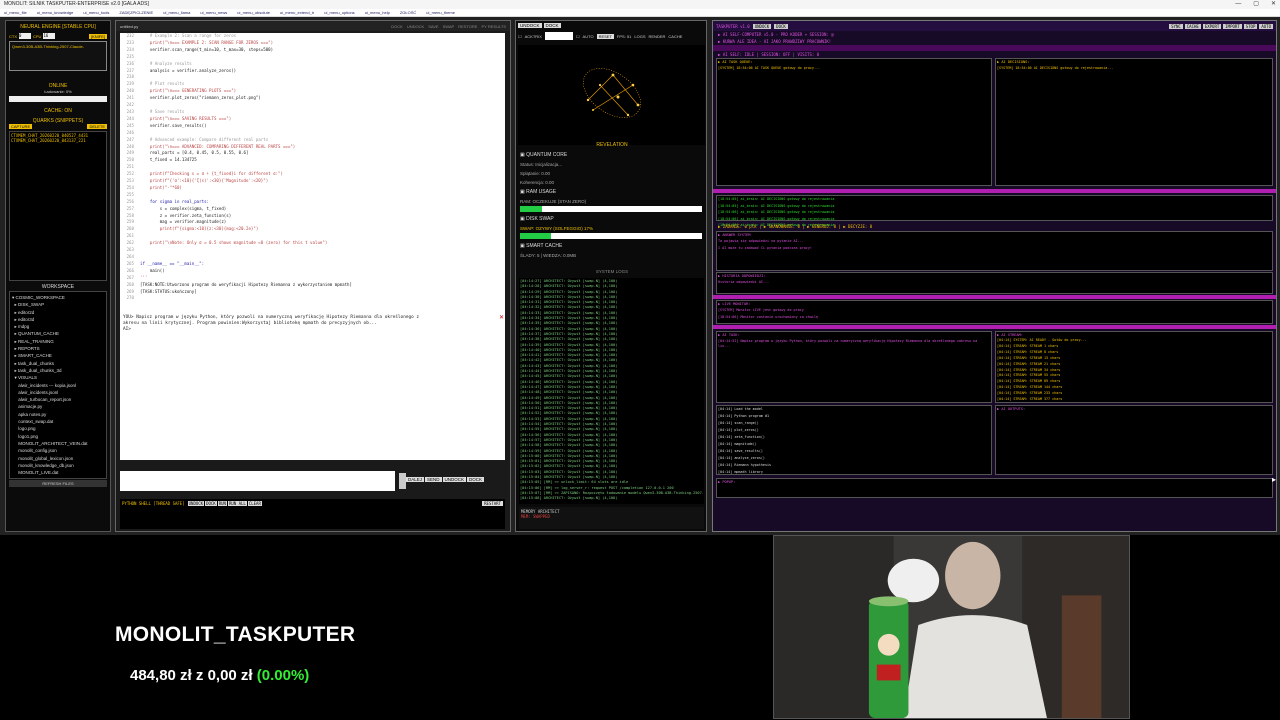 This screenshot has height=720, width=1280. What do you see at coordinates (402, 481) in the screenshot?
I see `prompt-scroll` at bounding box center [402, 481].